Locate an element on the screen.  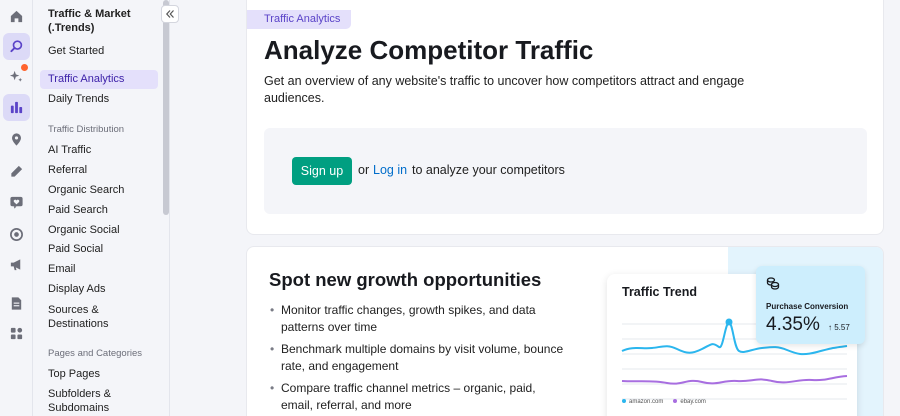
collapse-sidebar-button is located at coordinates (170, 14).